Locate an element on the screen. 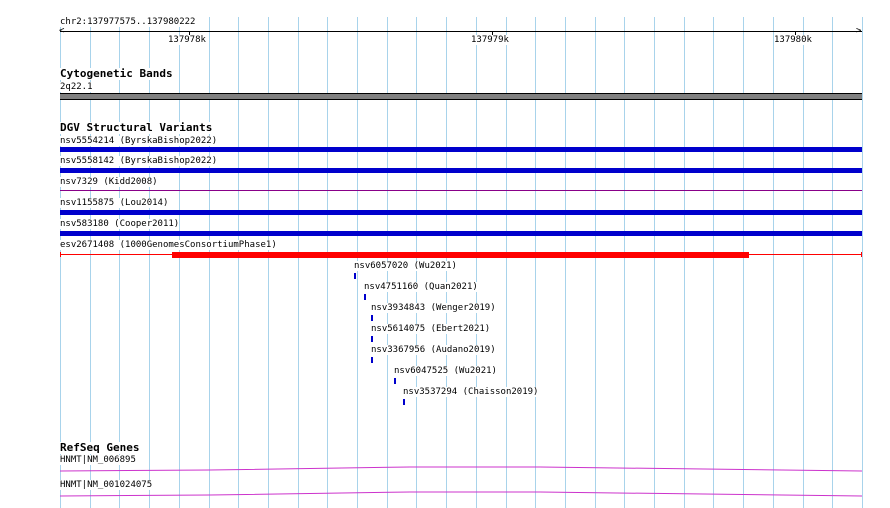 This screenshot has width=890, height=508. variant-label: nsv3367956 (Audano2019) is located at coordinates (433, 350).